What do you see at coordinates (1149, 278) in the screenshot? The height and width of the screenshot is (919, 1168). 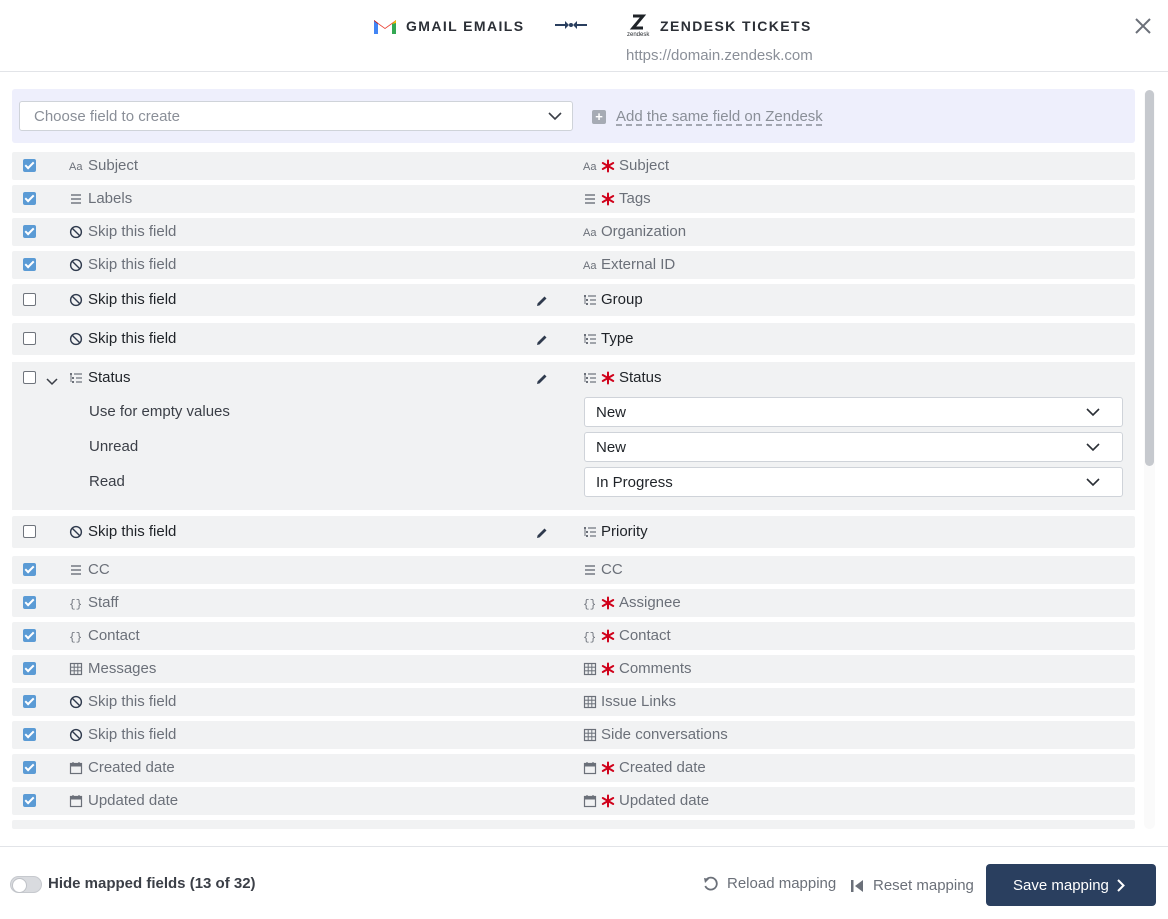 I see `scrollbar-thumb` at bounding box center [1149, 278].